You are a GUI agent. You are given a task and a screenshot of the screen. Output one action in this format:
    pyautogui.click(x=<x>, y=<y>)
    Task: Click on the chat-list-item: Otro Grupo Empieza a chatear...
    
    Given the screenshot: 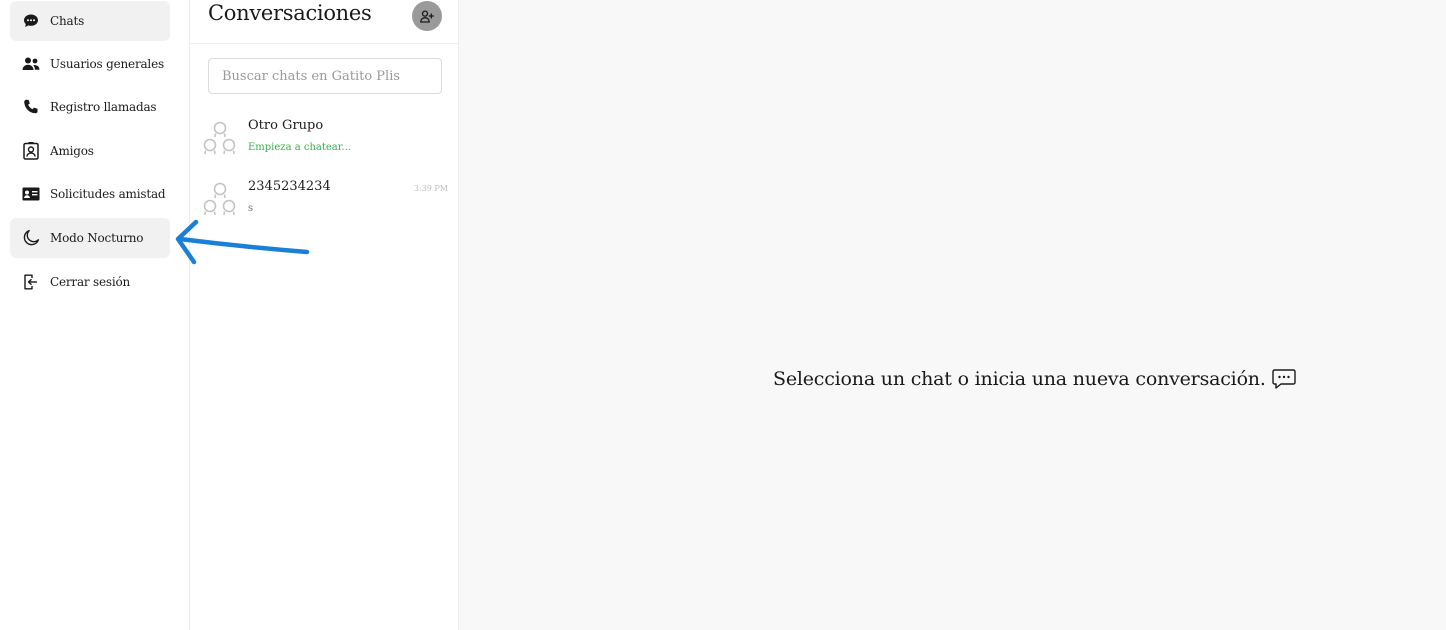 What is the action you would take?
    pyautogui.click(x=324, y=143)
    